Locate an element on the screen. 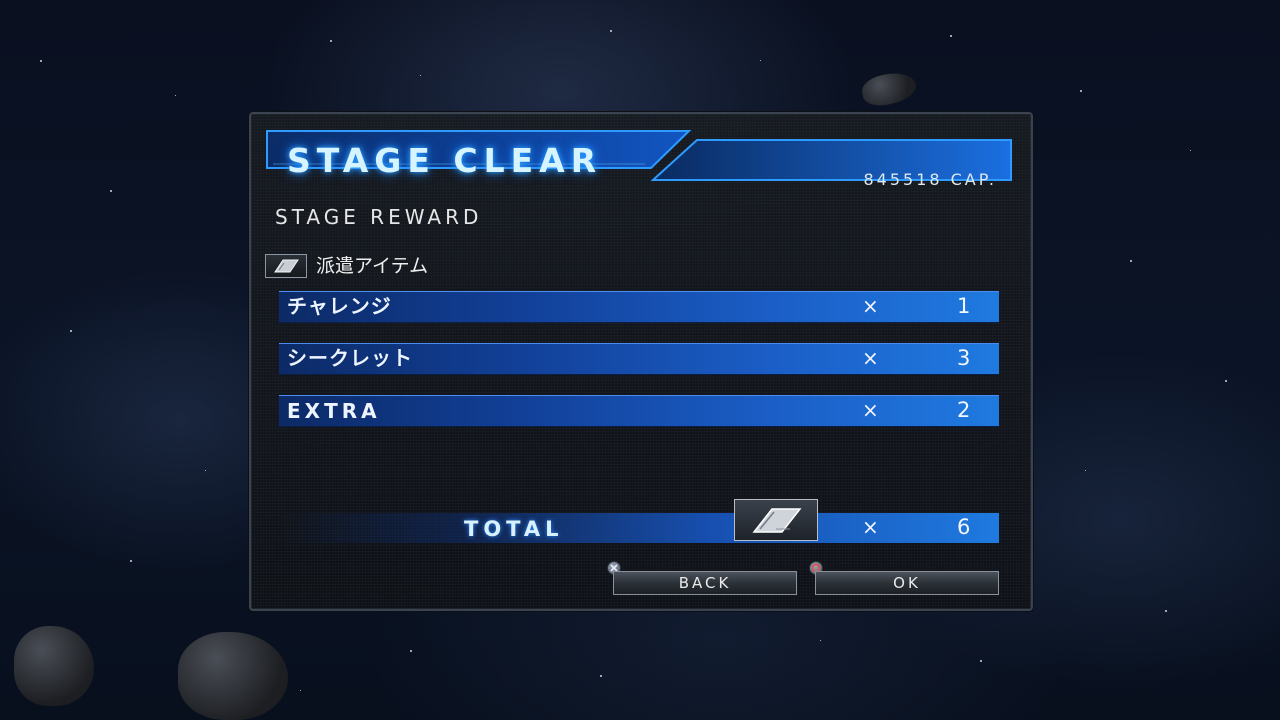 This screenshot has width=1280, height=720. item-category-header: 派遣アイテム is located at coordinates (346, 266).